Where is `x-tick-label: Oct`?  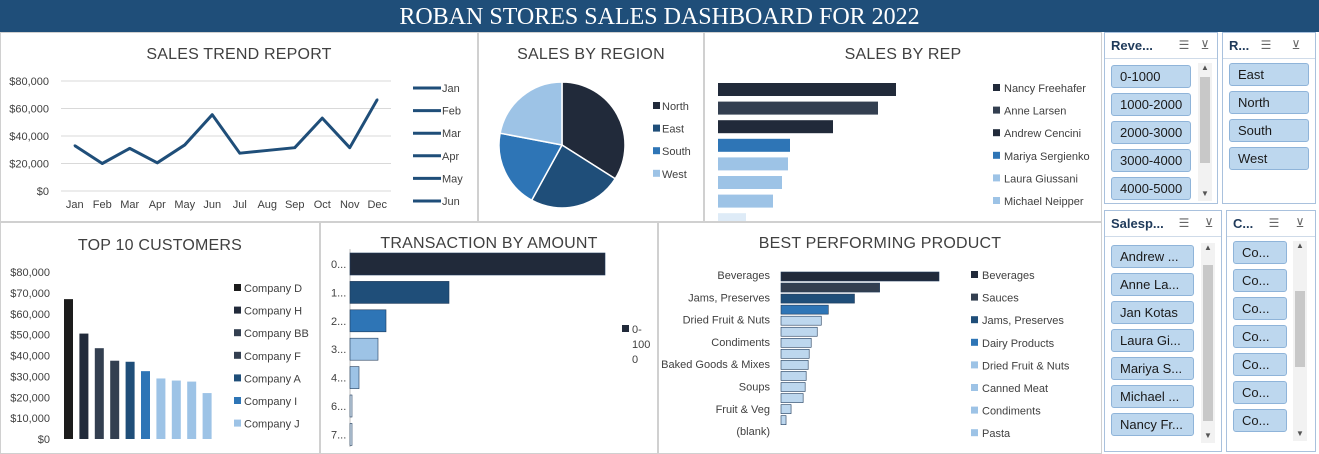 x-tick-label: Oct is located at coordinates (322, 205).